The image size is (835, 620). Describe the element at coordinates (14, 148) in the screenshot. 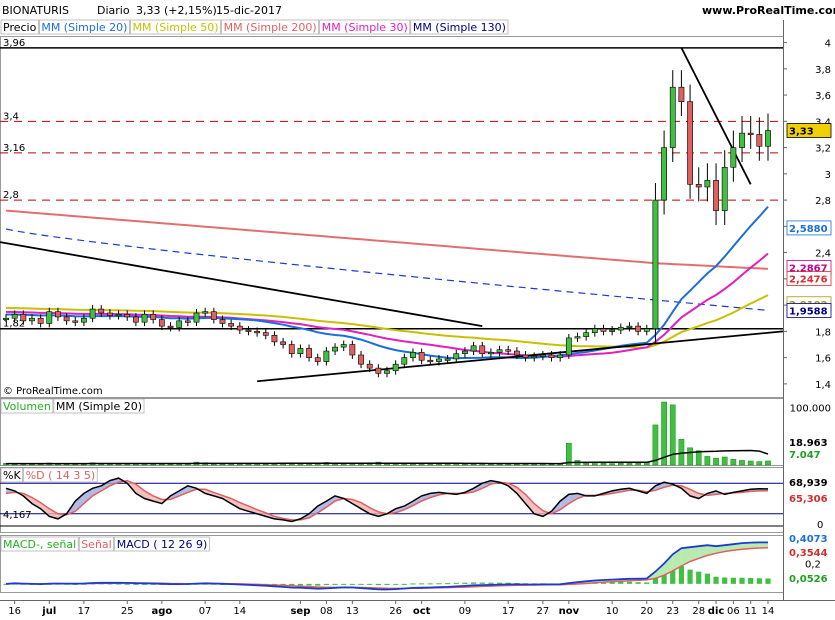

I see `level-label: 3,16` at that location.